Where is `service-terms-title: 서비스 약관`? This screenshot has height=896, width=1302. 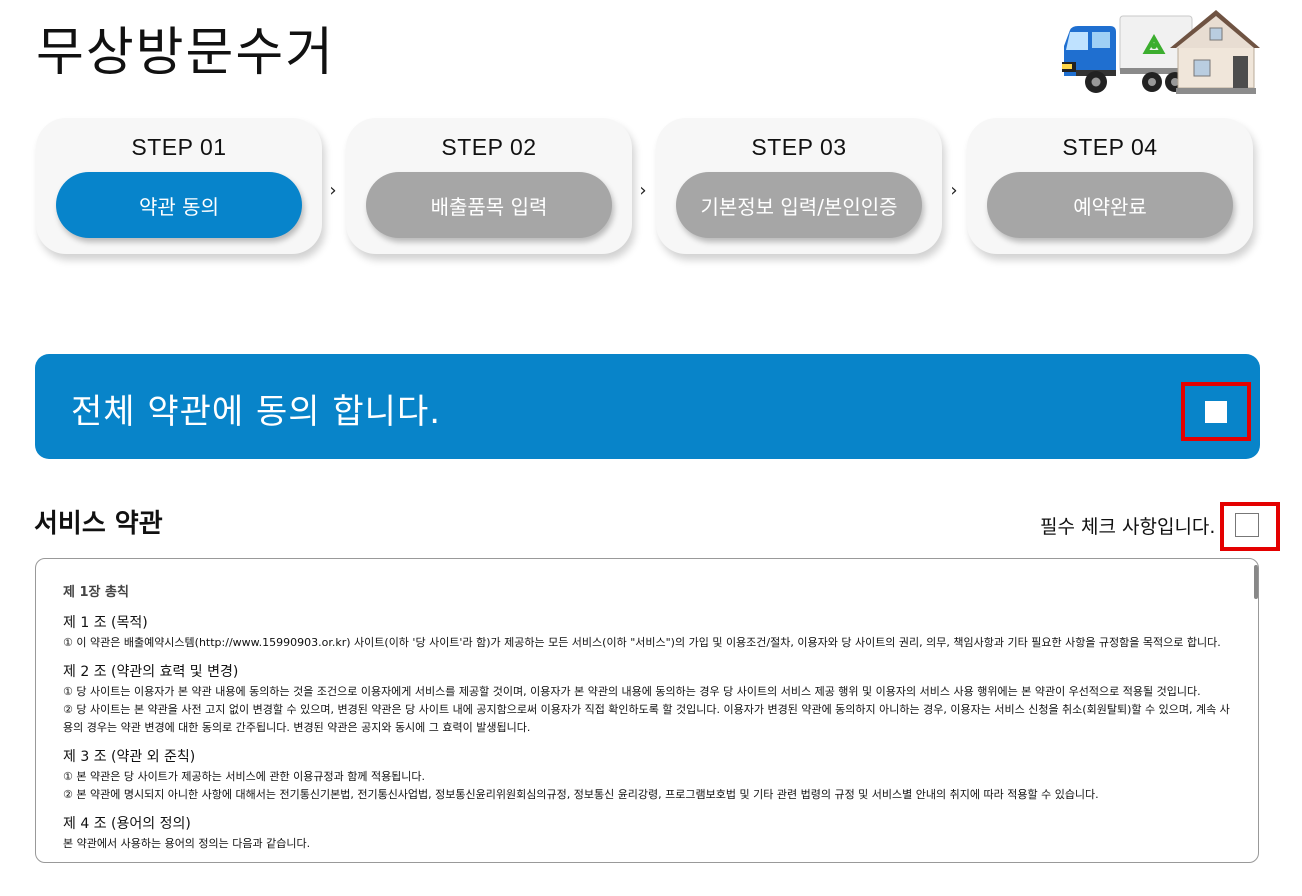 service-terms-title: 서비스 약관 is located at coordinates (98, 524).